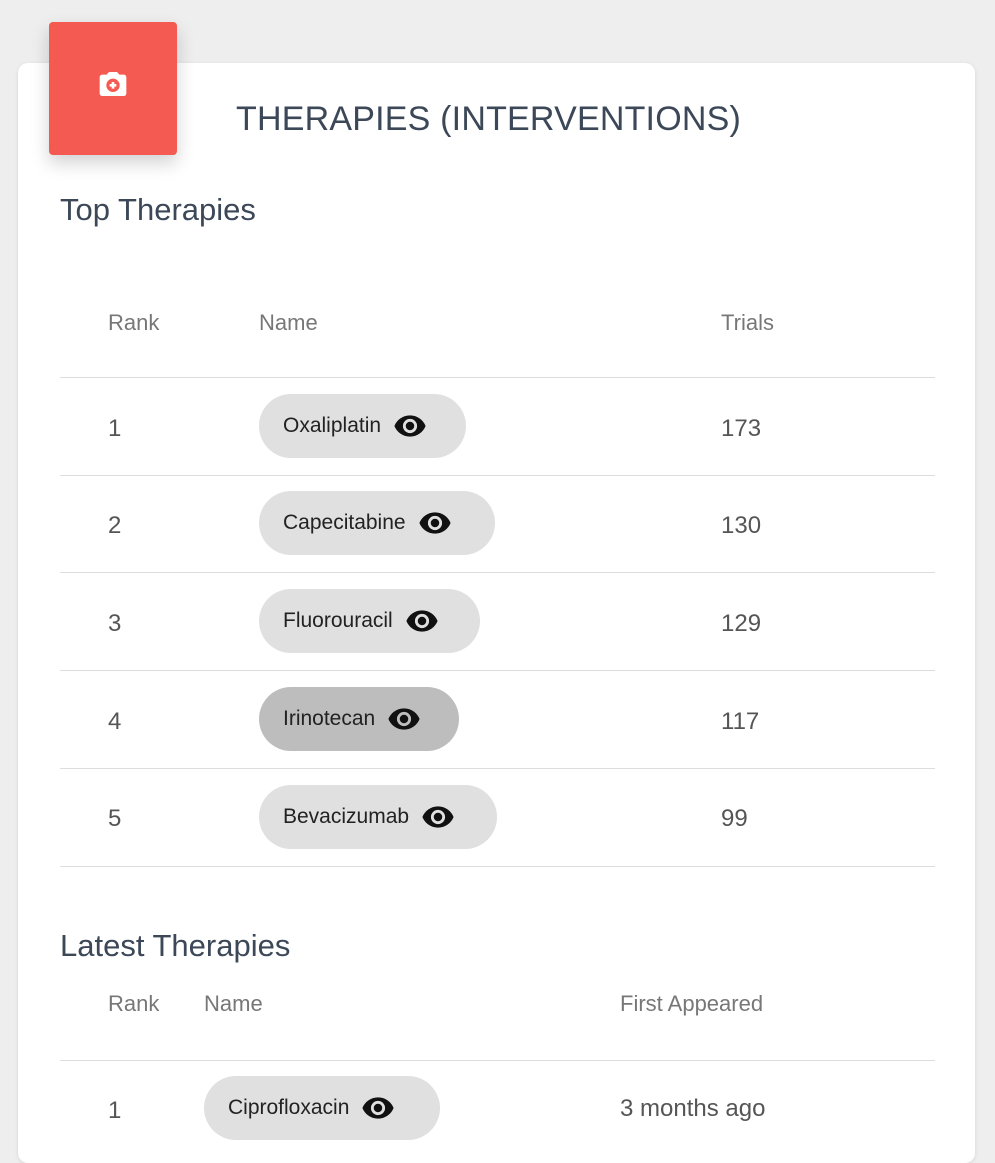 This screenshot has width=995, height=1163. Describe the element at coordinates (740, 721) in the screenshot. I see `top-trials-4: 117` at that location.